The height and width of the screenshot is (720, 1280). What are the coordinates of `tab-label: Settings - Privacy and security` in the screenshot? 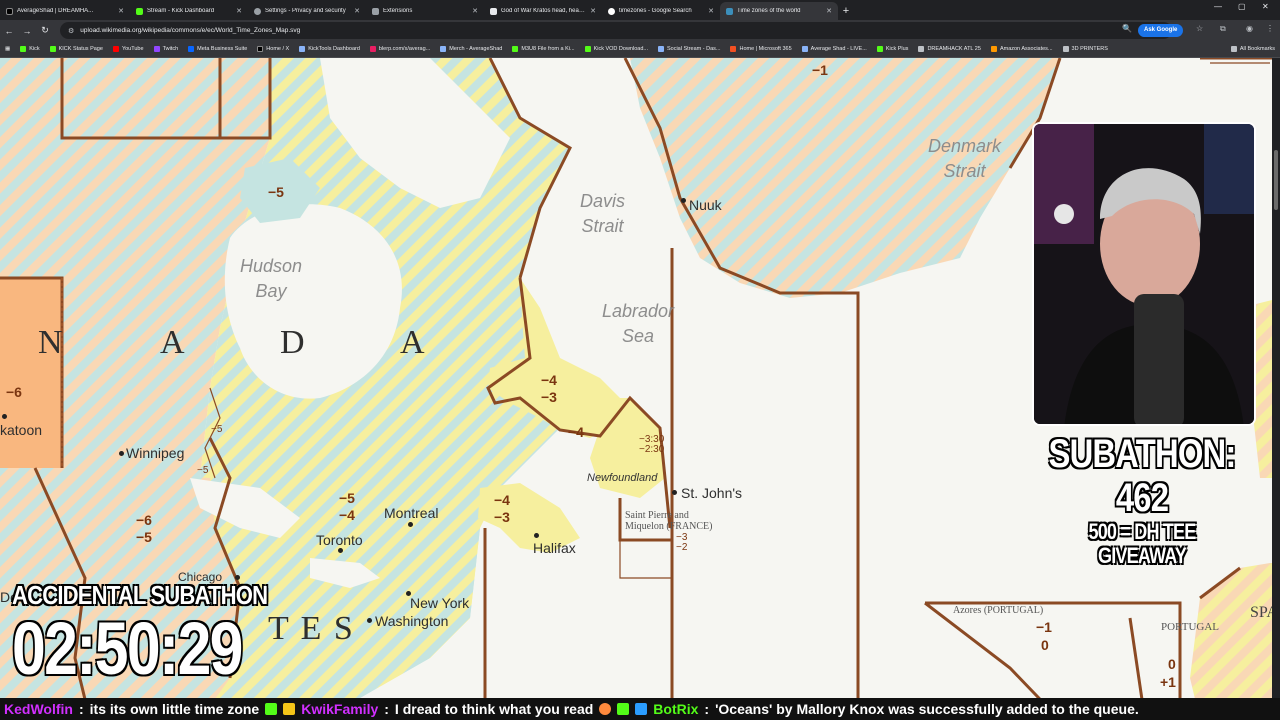 It's located at (305, 11).